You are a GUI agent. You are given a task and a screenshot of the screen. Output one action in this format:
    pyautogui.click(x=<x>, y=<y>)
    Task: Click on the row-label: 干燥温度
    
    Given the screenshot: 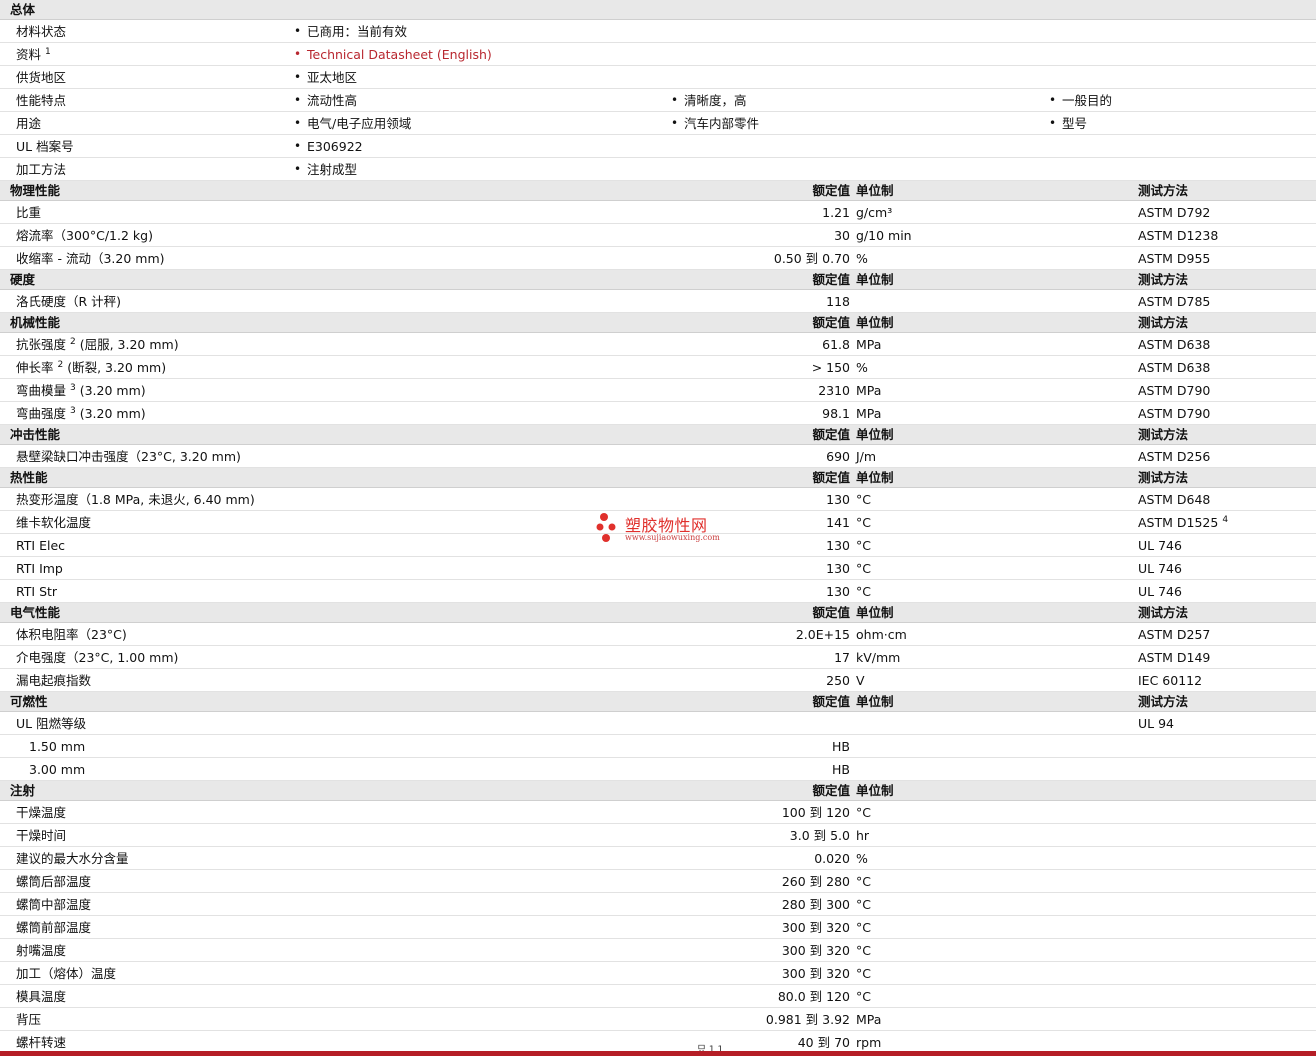 What is the action you would take?
    pyautogui.click(x=41, y=812)
    